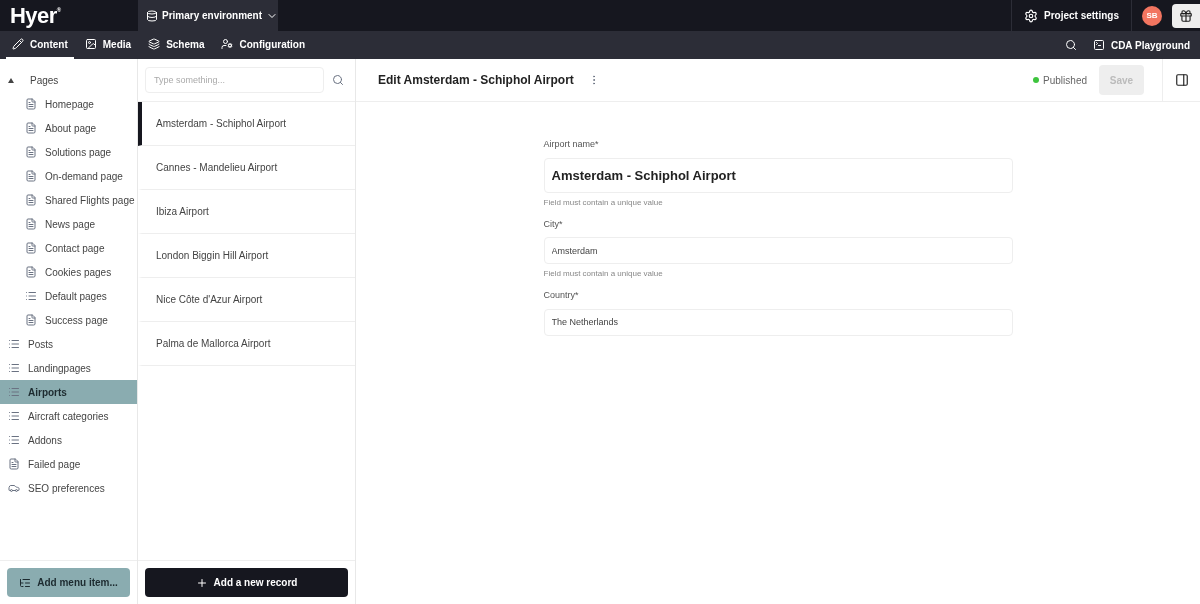 This screenshot has height=604, width=1200. Describe the element at coordinates (246, 124) in the screenshot. I see `record-item: Amsterdam - Schiphol Airport` at that location.